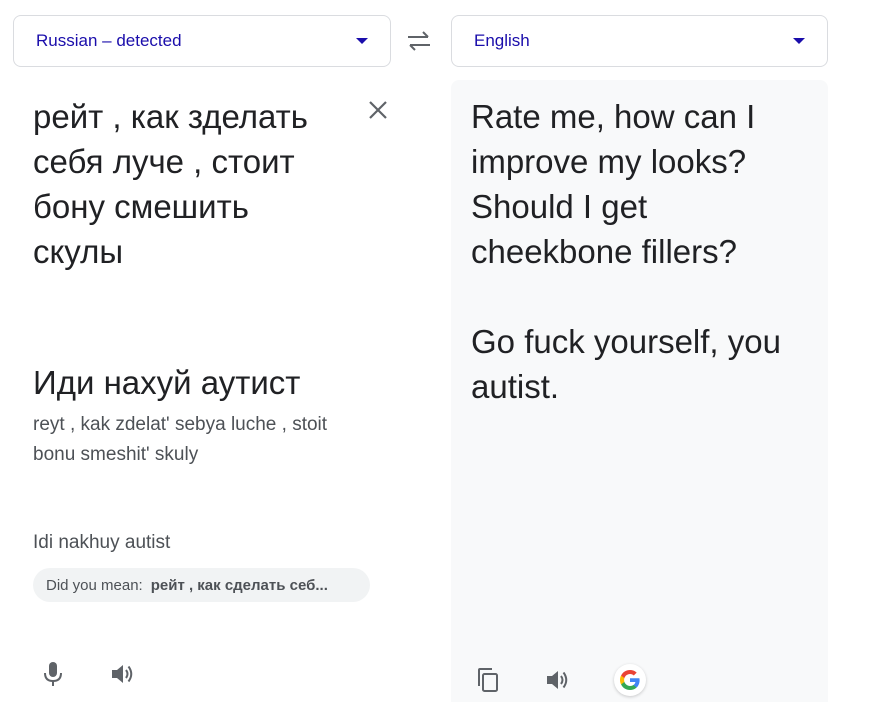 This screenshot has height=702, width=887. I want to click on microphone-icon, so click(53, 674).